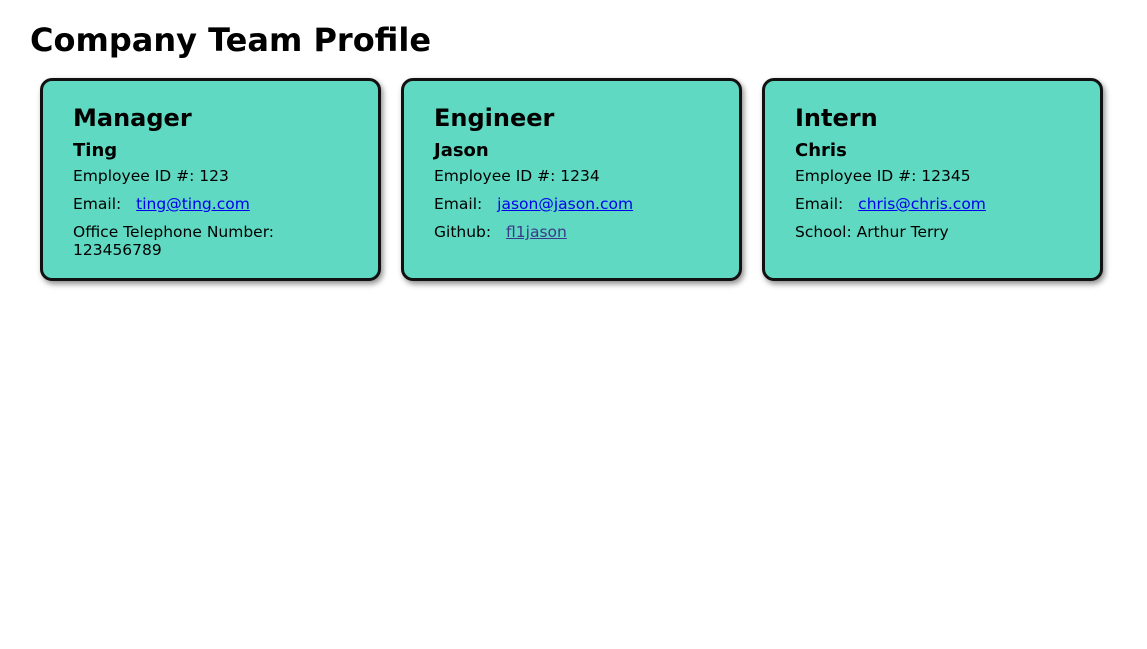 This screenshot has width=1147, height=649. I want to click on email-line: Email: chris@chris.com, so click(932, 204).